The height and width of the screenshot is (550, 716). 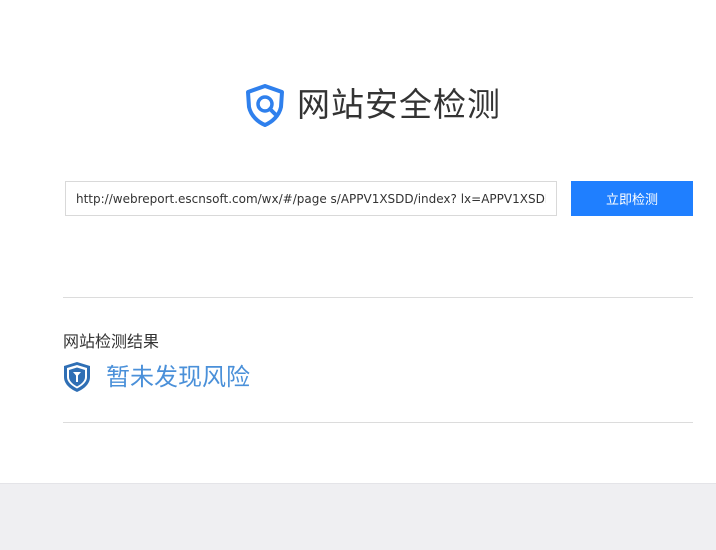 I want to click on check-now-button: 立即检测, so click(x=632, y=198).